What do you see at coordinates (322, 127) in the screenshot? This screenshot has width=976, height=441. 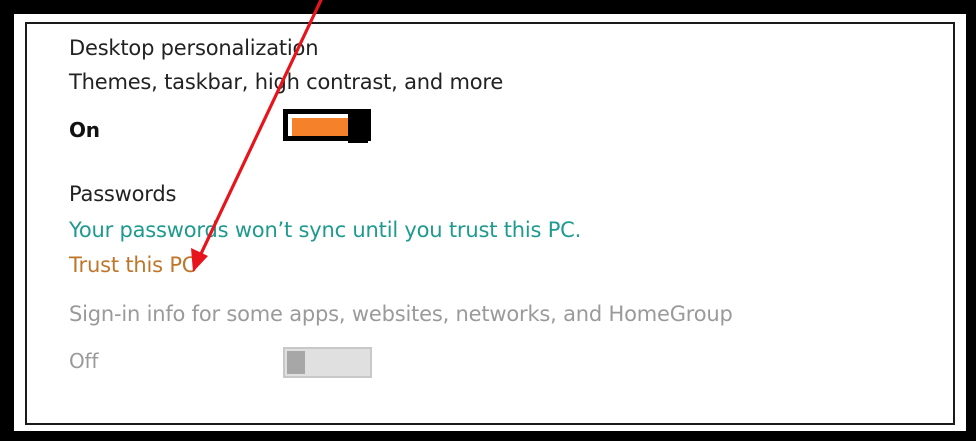 I see `toggle-fill` at bounding box center [322, 127].